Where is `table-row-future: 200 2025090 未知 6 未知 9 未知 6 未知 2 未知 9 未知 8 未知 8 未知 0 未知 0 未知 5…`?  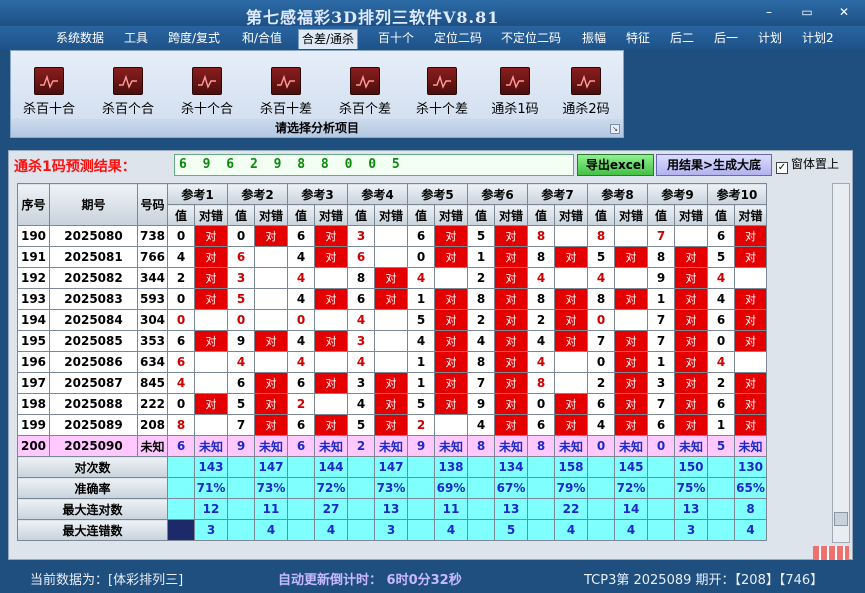 table-row-future: 200 2025090 未知 6 未知 9 未知 6 未知 2 未知 9 未知 8 未知 8 未知 0 未知 0 未知 5… is located at coordinates (392, 446).